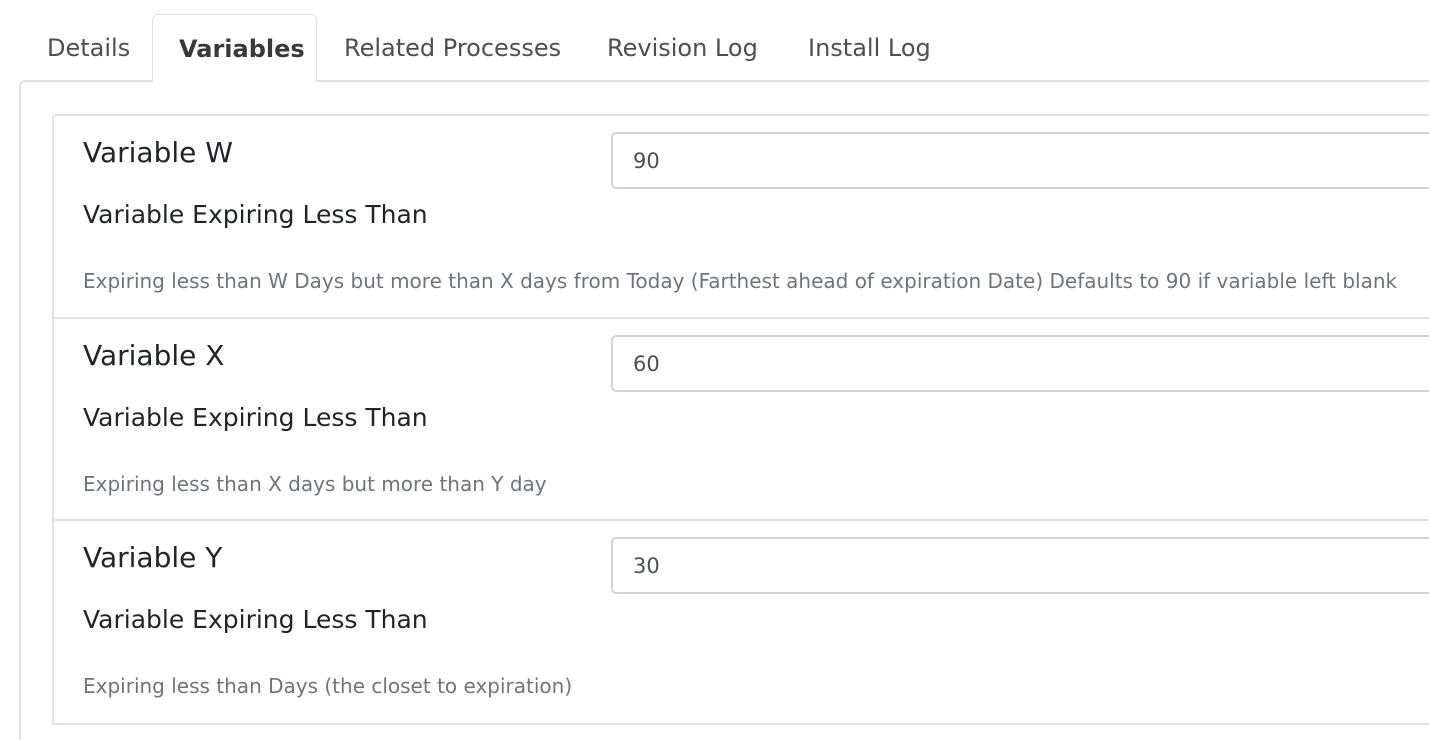 The height and width of the screenshot is (740, 1429). I want to click on variable-x-input, so click(1020, 363).